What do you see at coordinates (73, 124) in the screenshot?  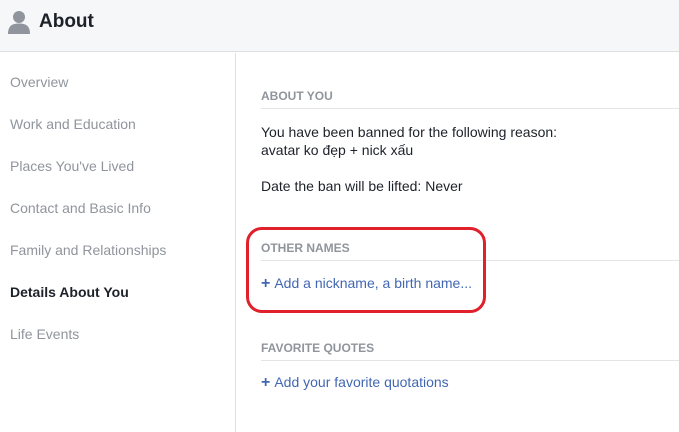 I see `sidebar-item-work-and-education: Work and Education` at bounding box center [73, 124].